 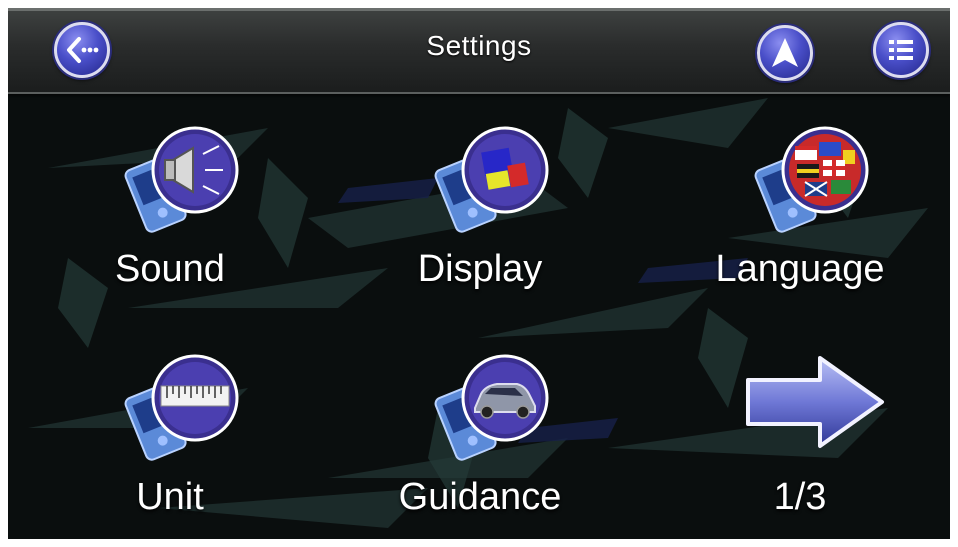 I want to click on navigation-button, so click(x=785, y=53).